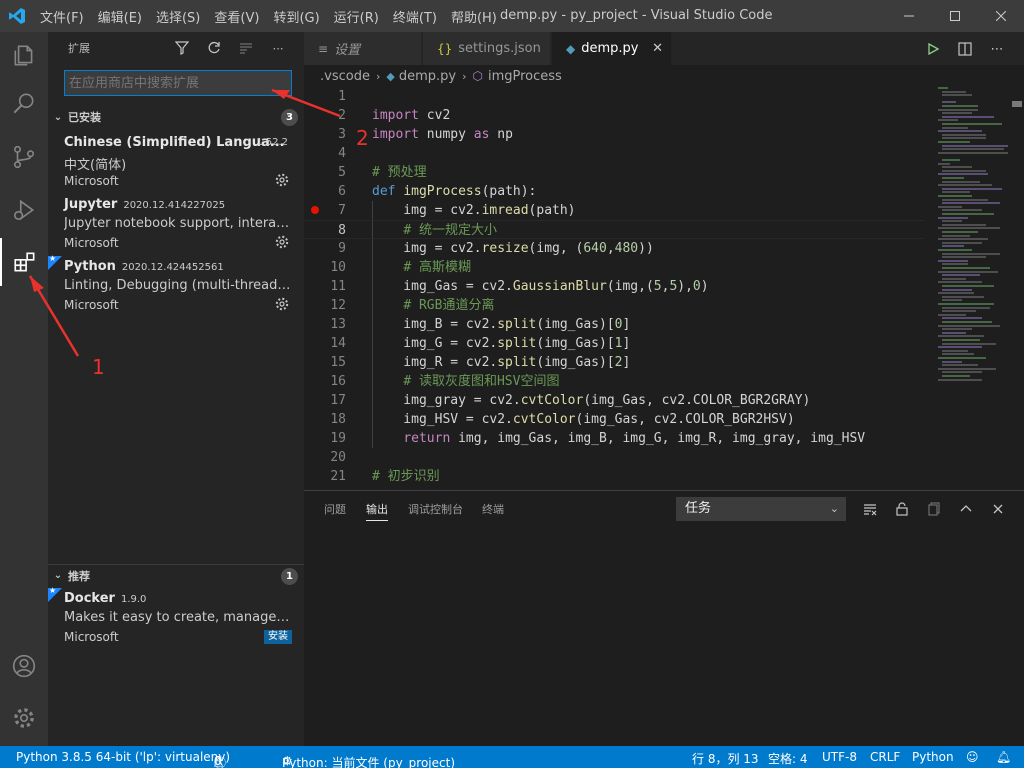 The height and width of the screenshot is (768, 1024). I want to click on menu-edit: 编辑(E), so click(120, 16).